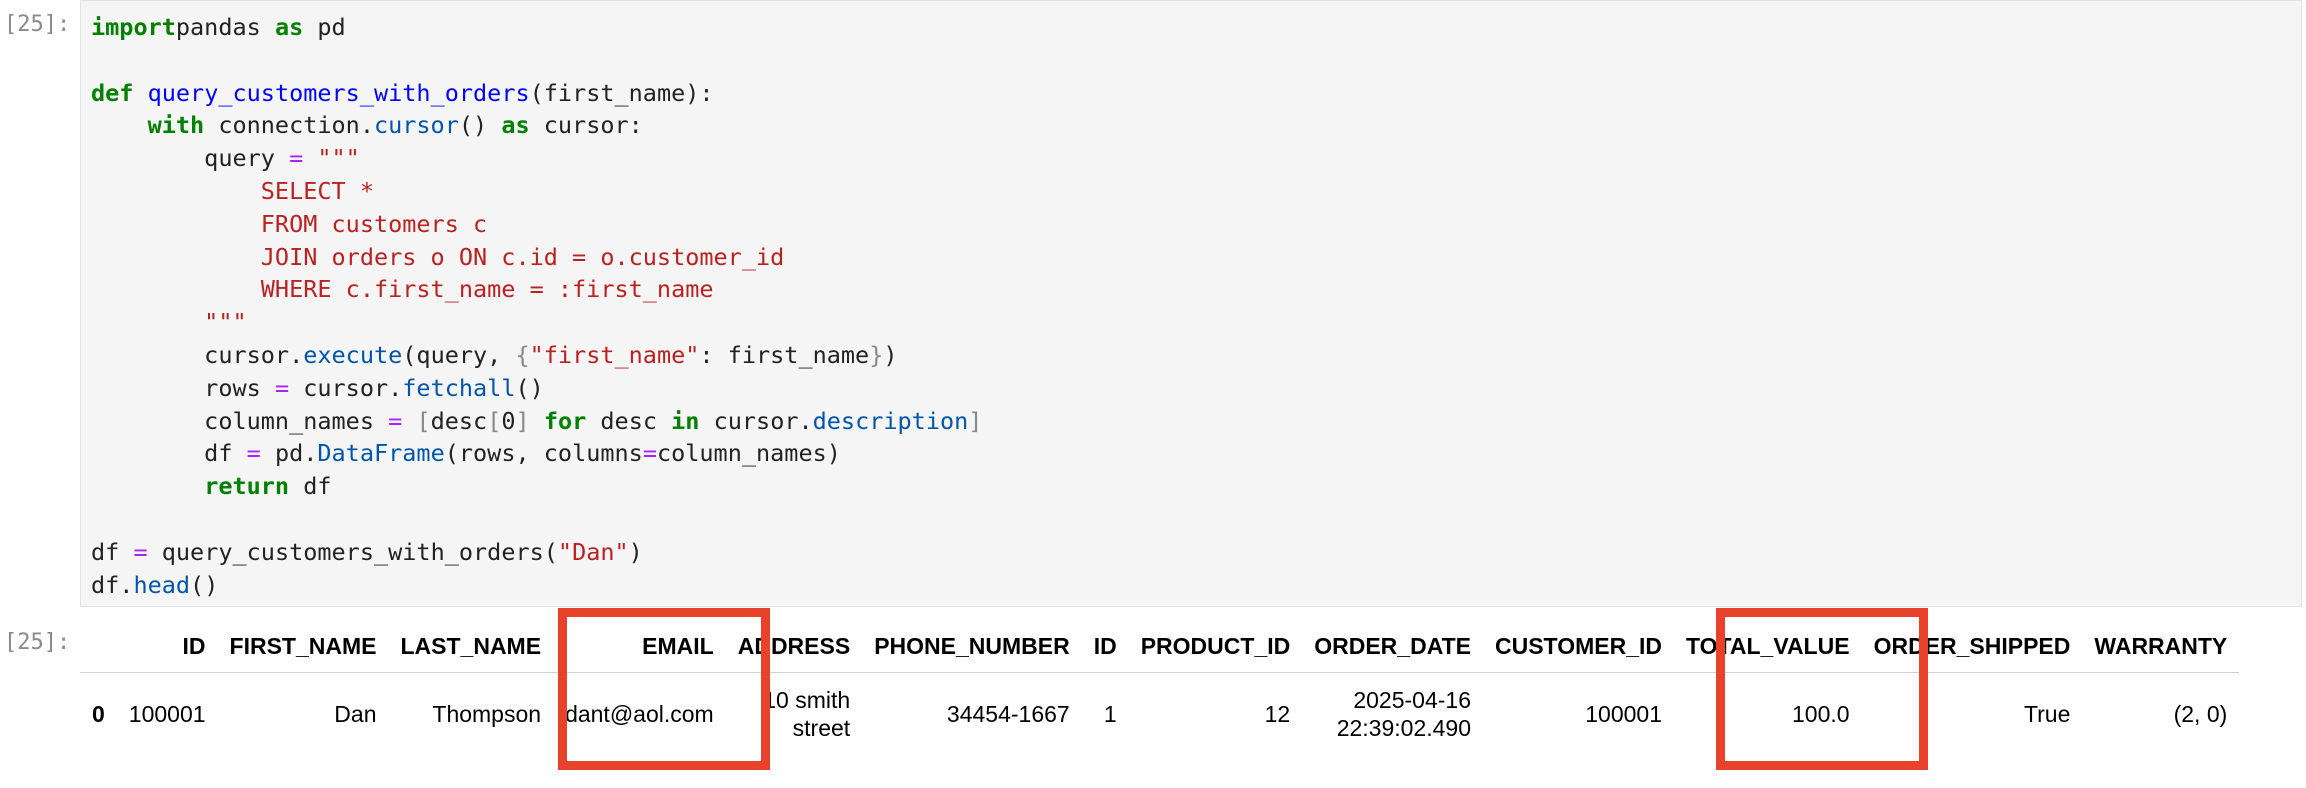 Image resolution: width=2306 pixels, height=788 pixels. I want to click on column-header: LAST_NAME, so click(471, 646).